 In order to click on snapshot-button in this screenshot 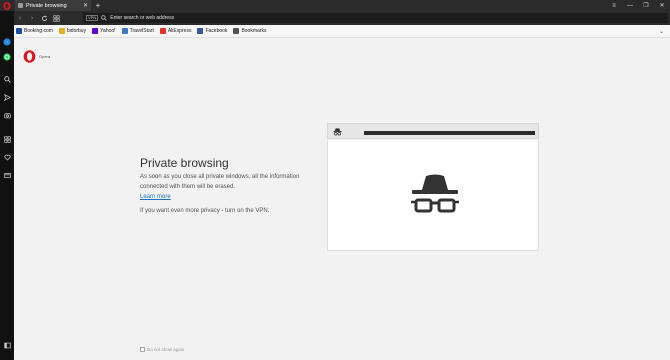, I will do `click(7, 115)`.